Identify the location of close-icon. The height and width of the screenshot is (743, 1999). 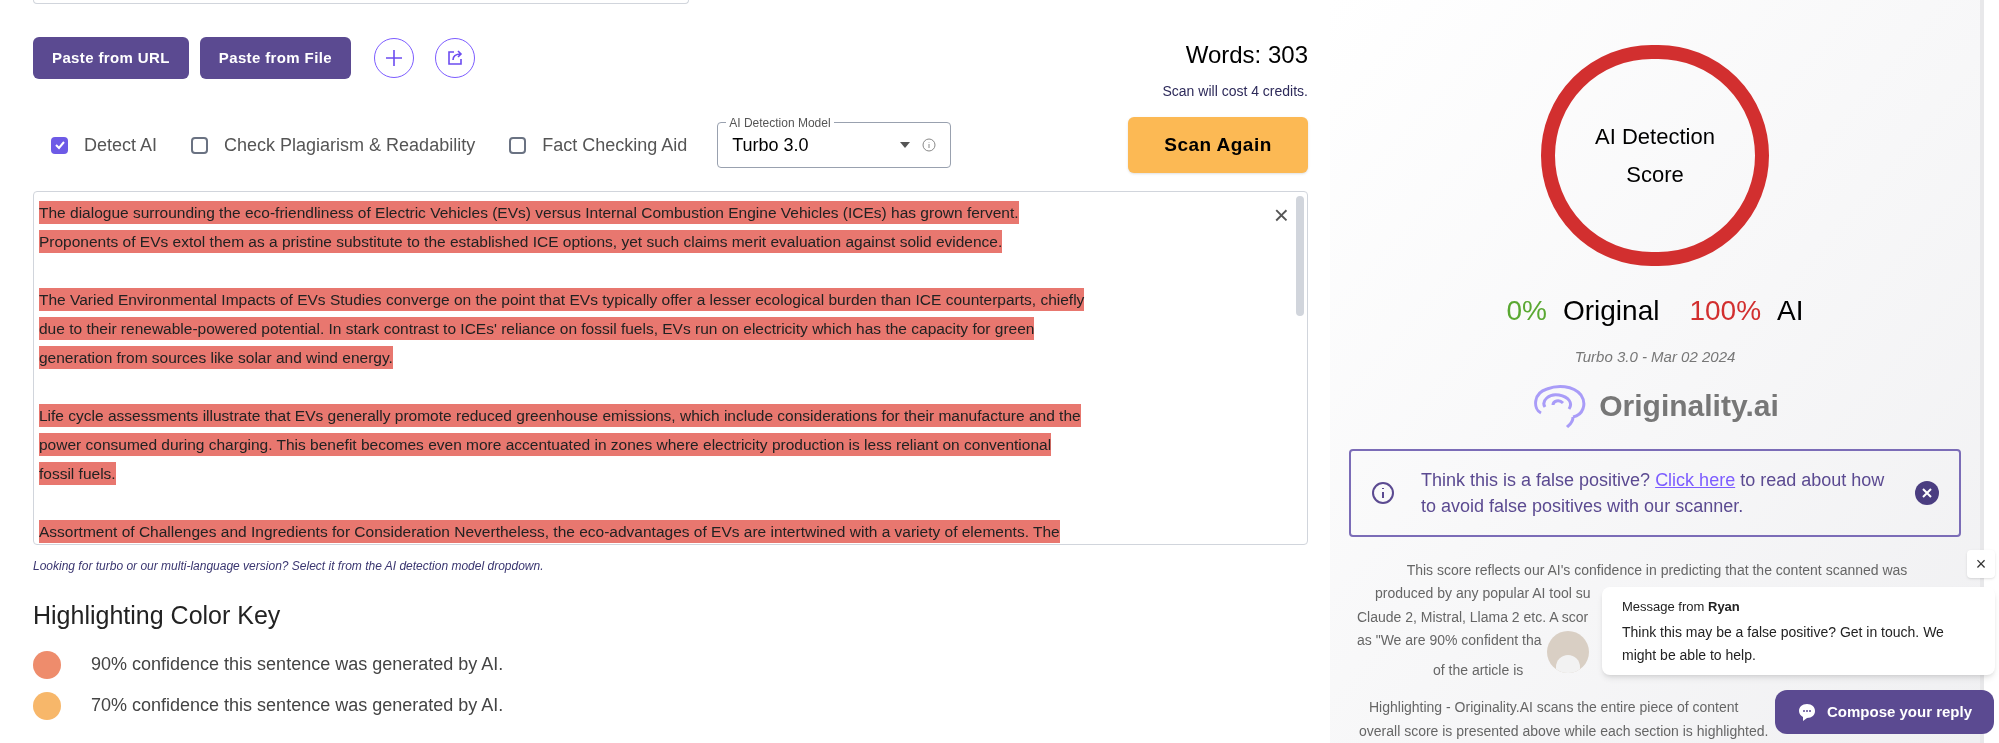
(1927, 492).